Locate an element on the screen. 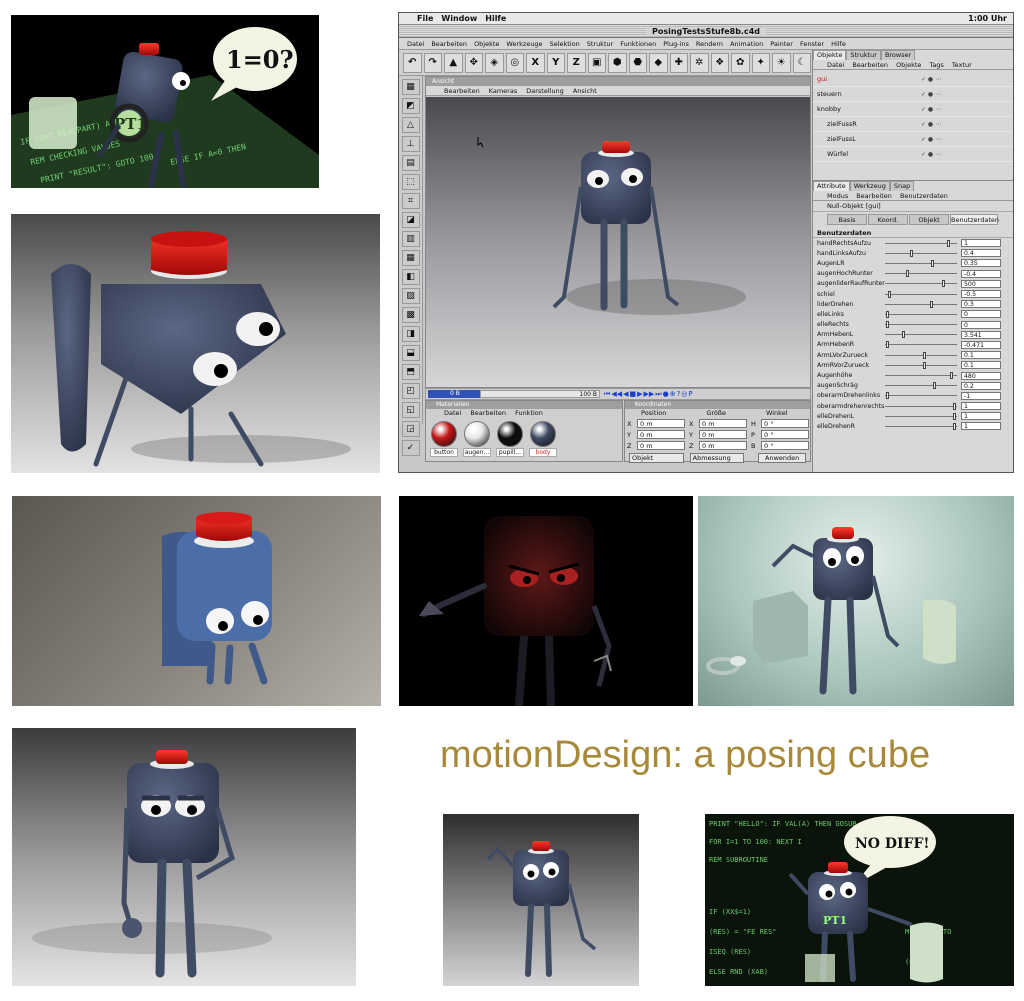 The width and height of the screenshot is (1024, 1001). viewport-menu-ansicht: Ansicht is located at coordinates (585, 91).